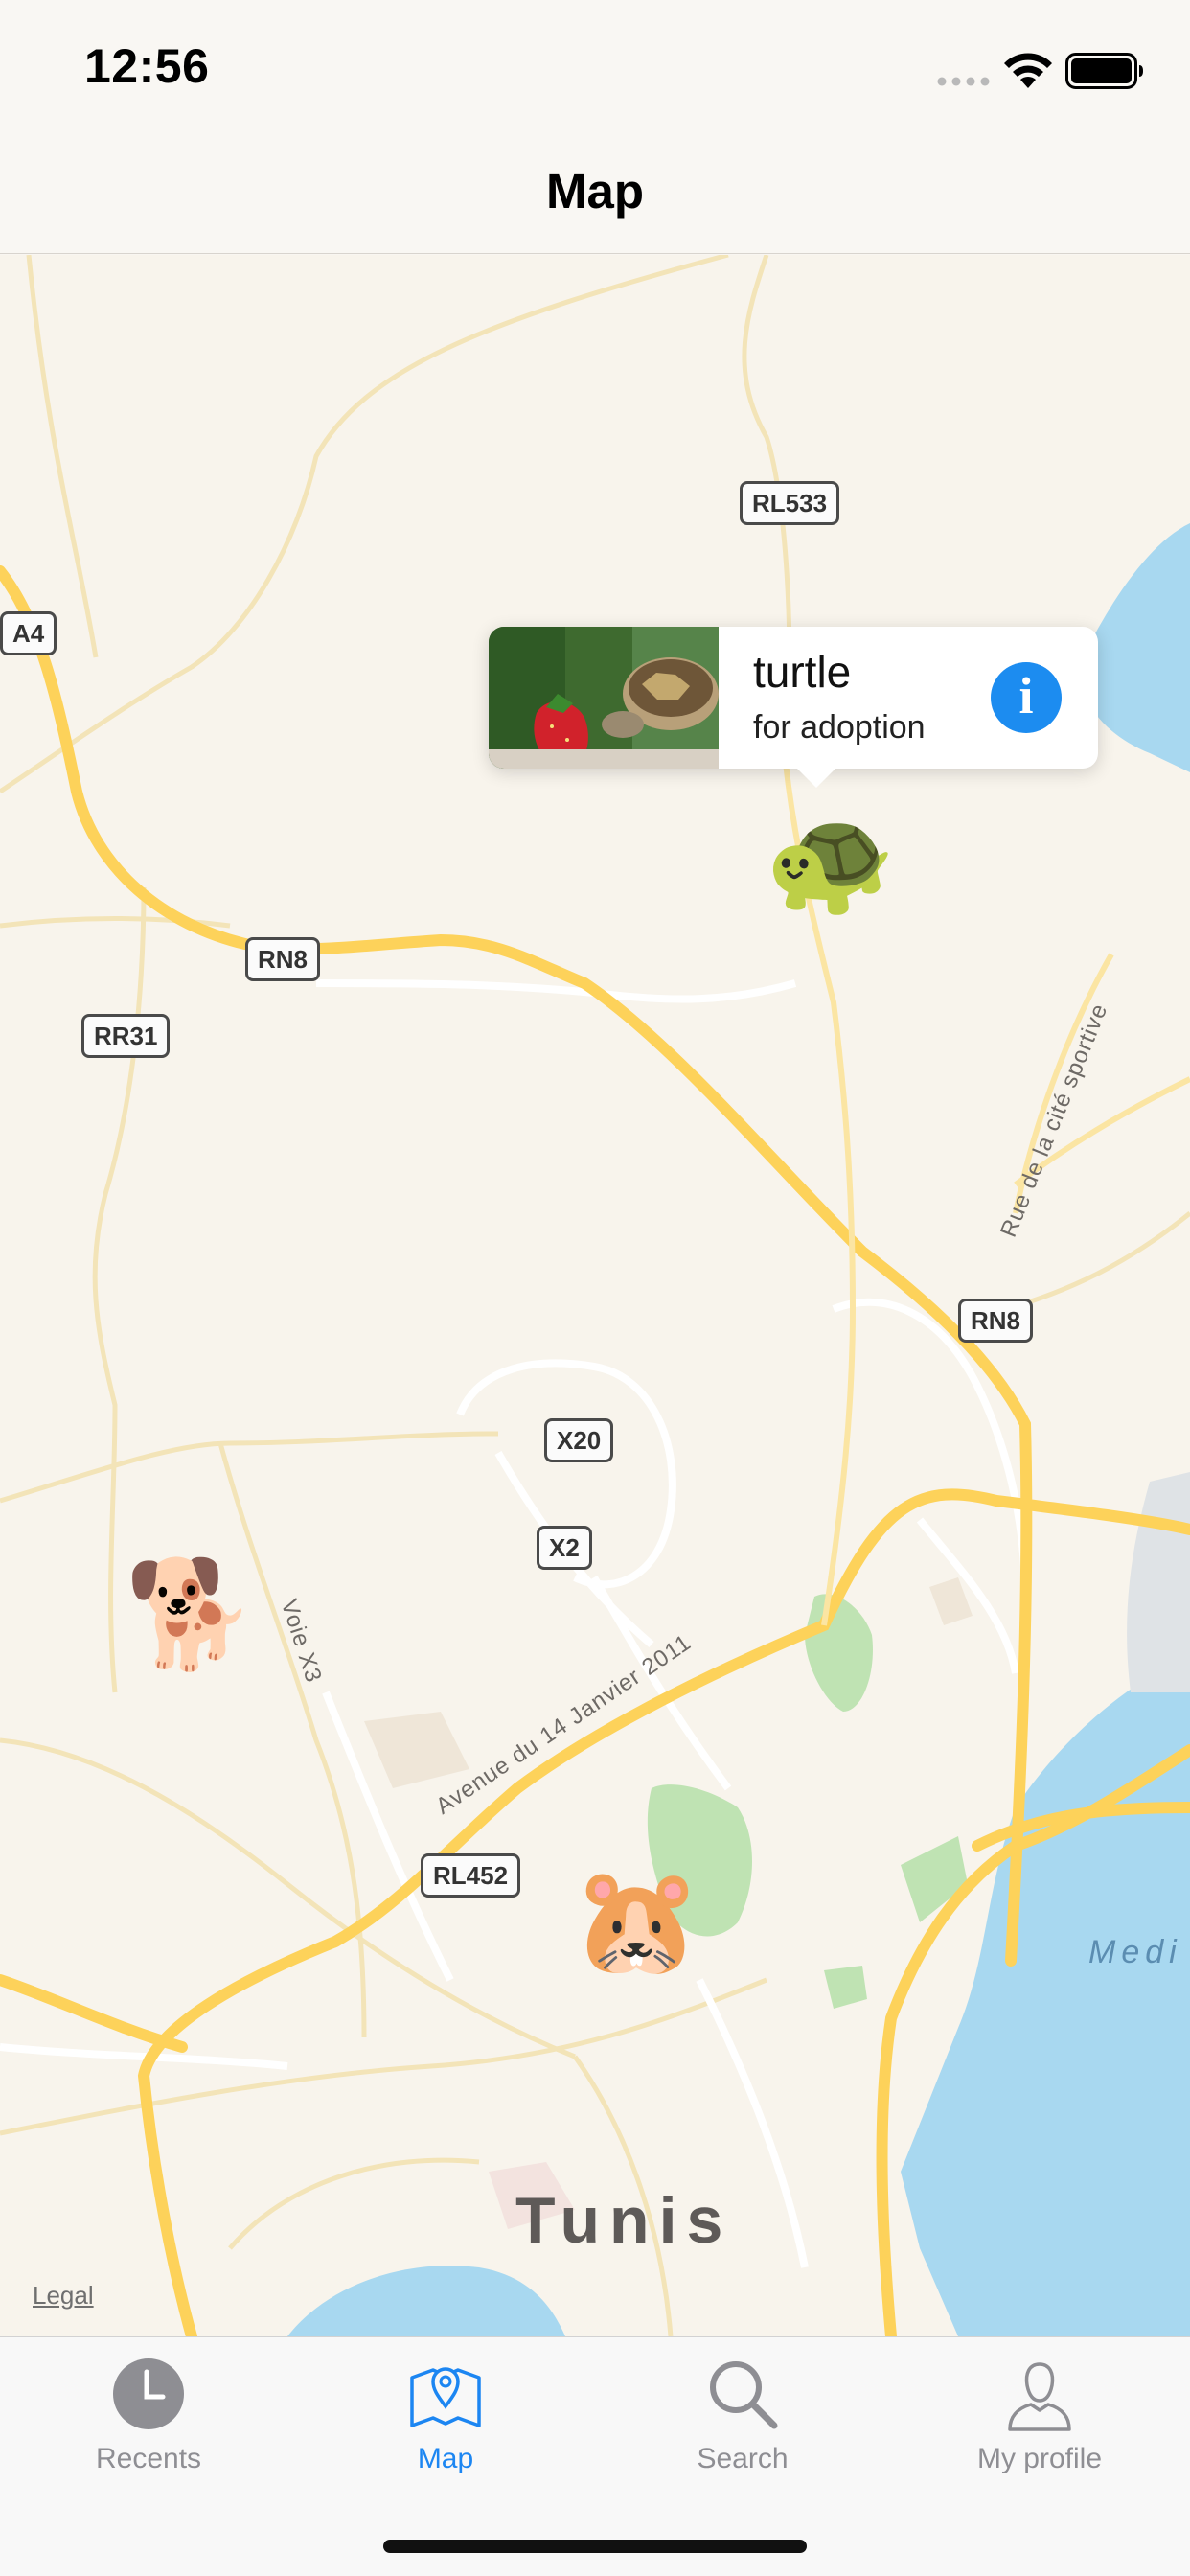 This screenshot has width=1190, height=2576. What do you see at coordinates (604, 698) in the screenshot?
I see `turtle-photo-thumbnail` at bounding box center [604, 698].